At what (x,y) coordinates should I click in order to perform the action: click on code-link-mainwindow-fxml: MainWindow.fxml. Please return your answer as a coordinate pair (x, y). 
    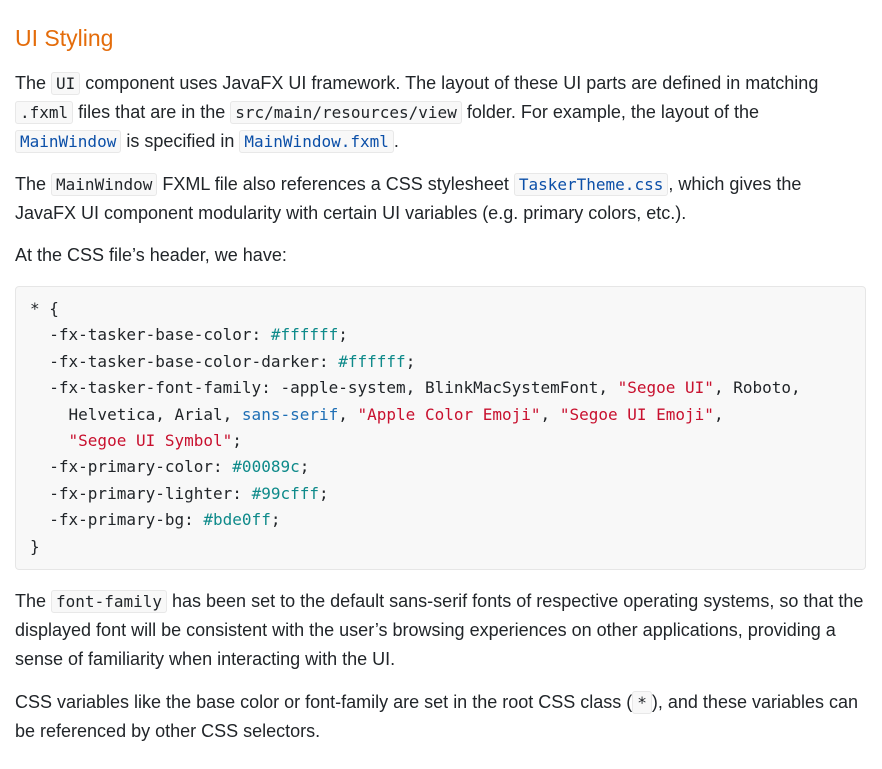
    Looking at the image, I should click on (316, 141).